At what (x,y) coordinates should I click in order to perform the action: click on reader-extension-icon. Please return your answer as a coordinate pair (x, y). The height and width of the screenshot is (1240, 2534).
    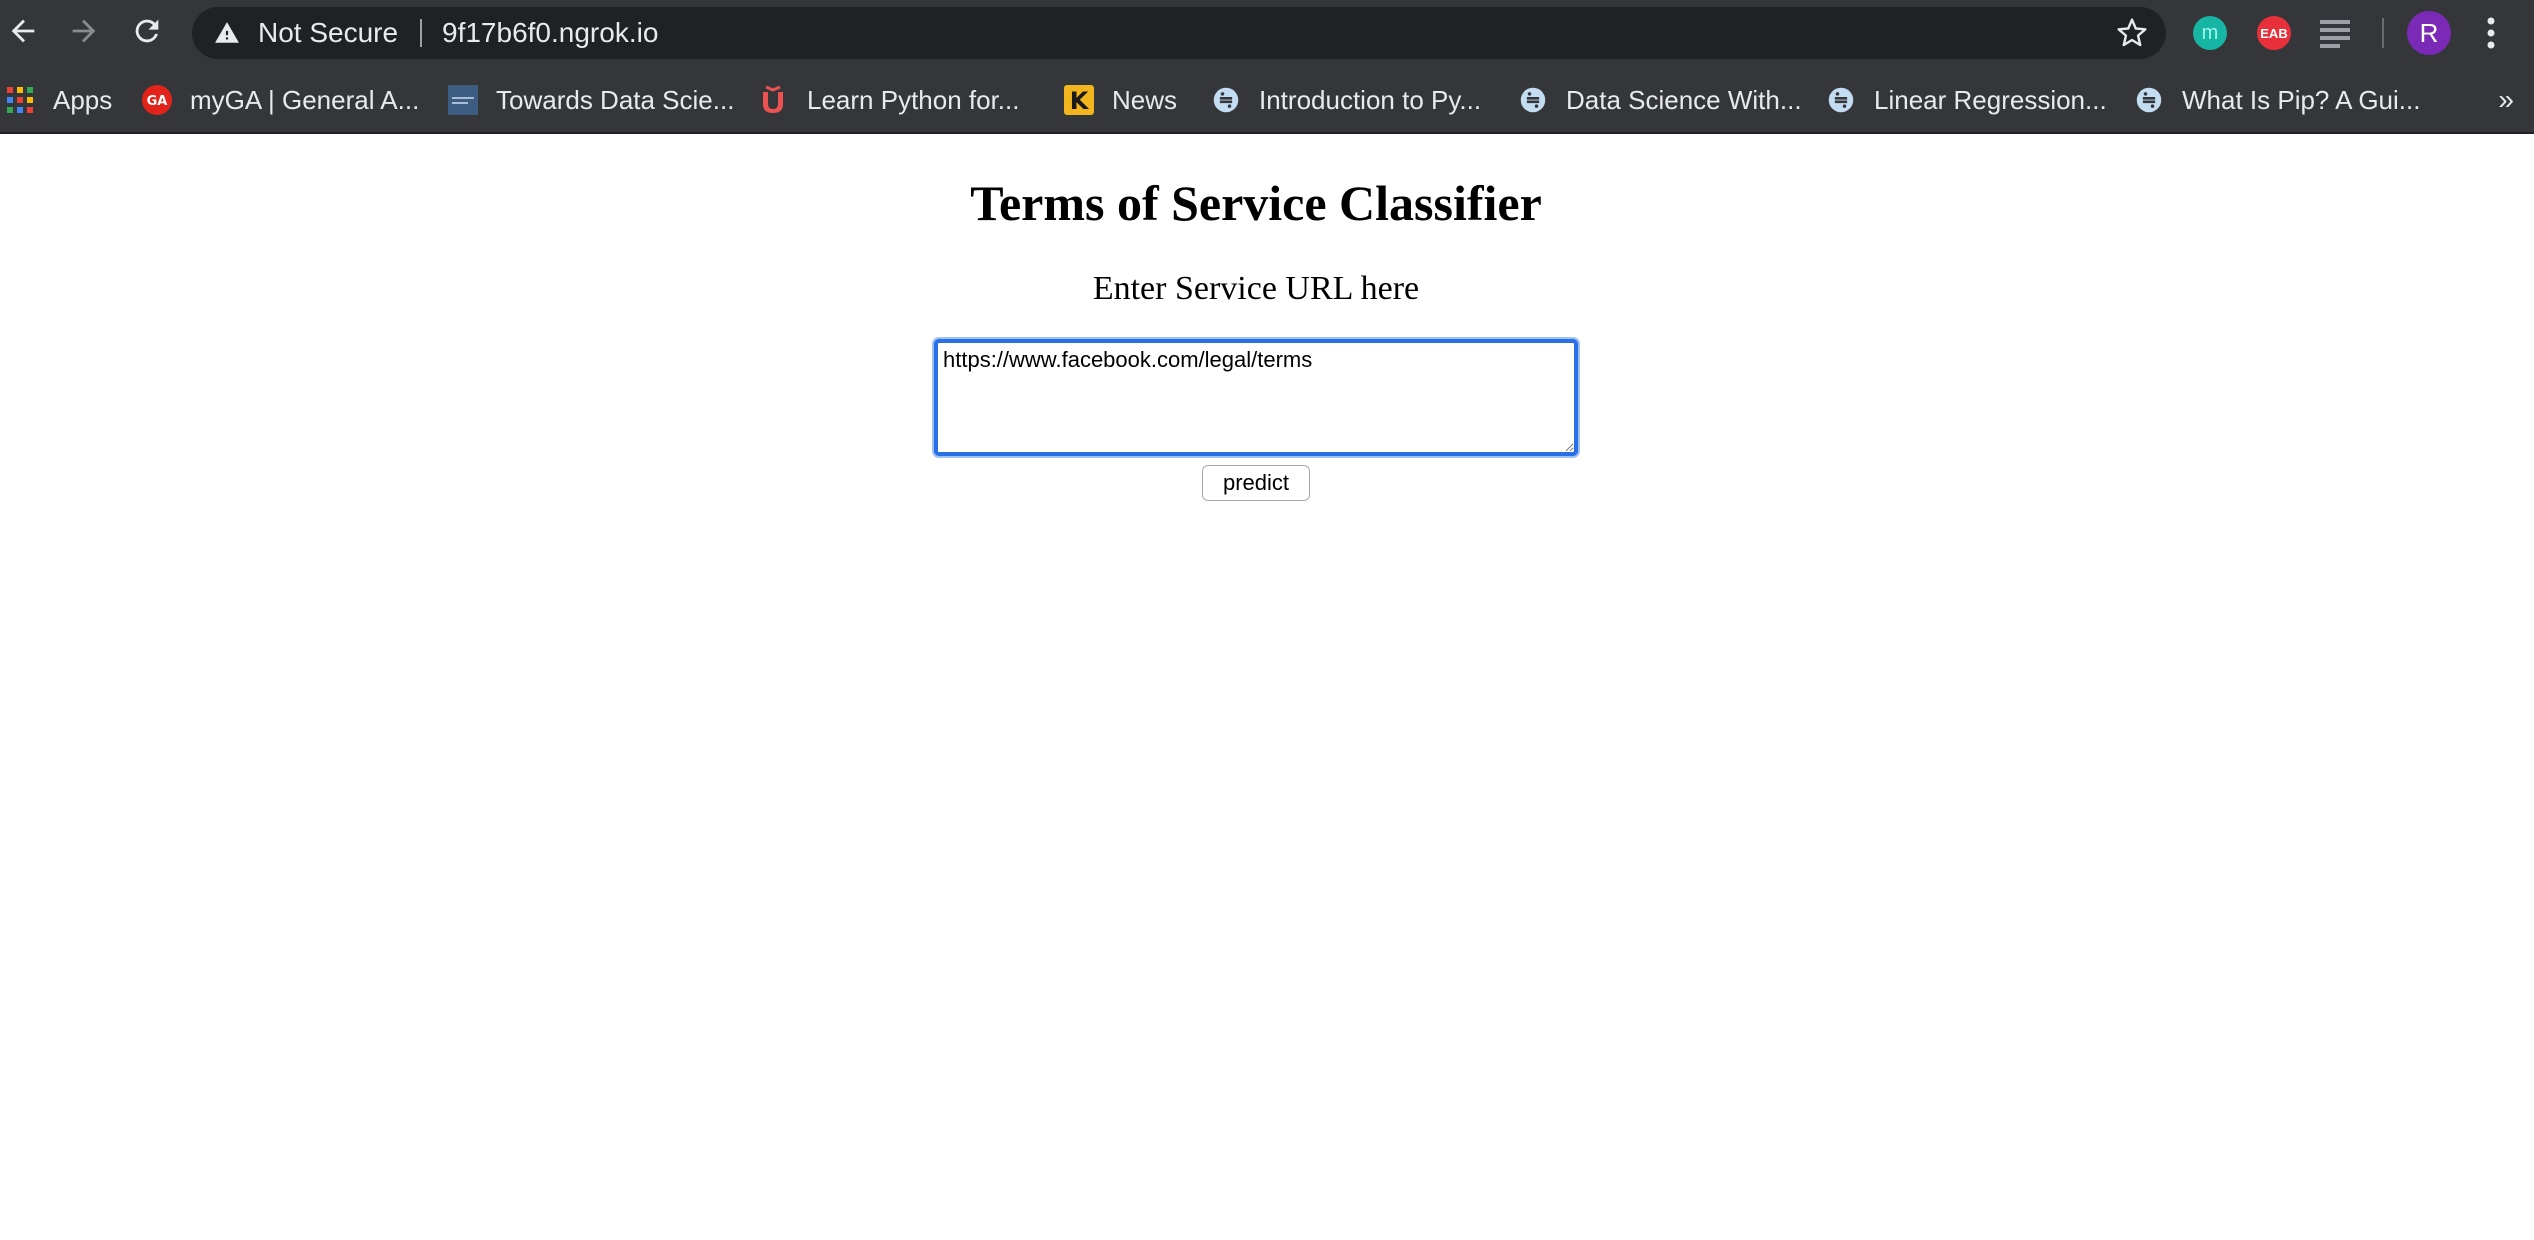
    Looking at the image, I should click on (2335, 33).